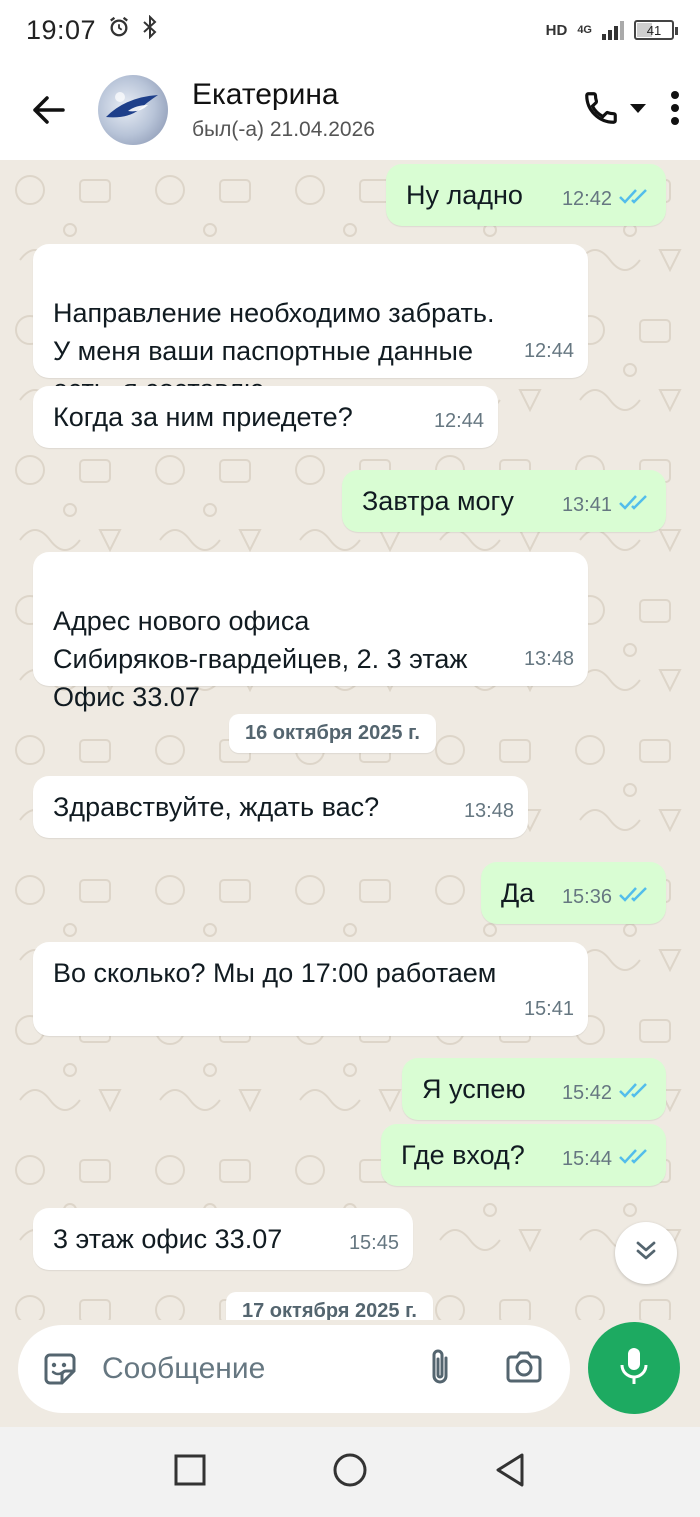 The height and width of the screenshot is (1517, 700). I want to click on message-text: Завтра могу, so click(438, 501).